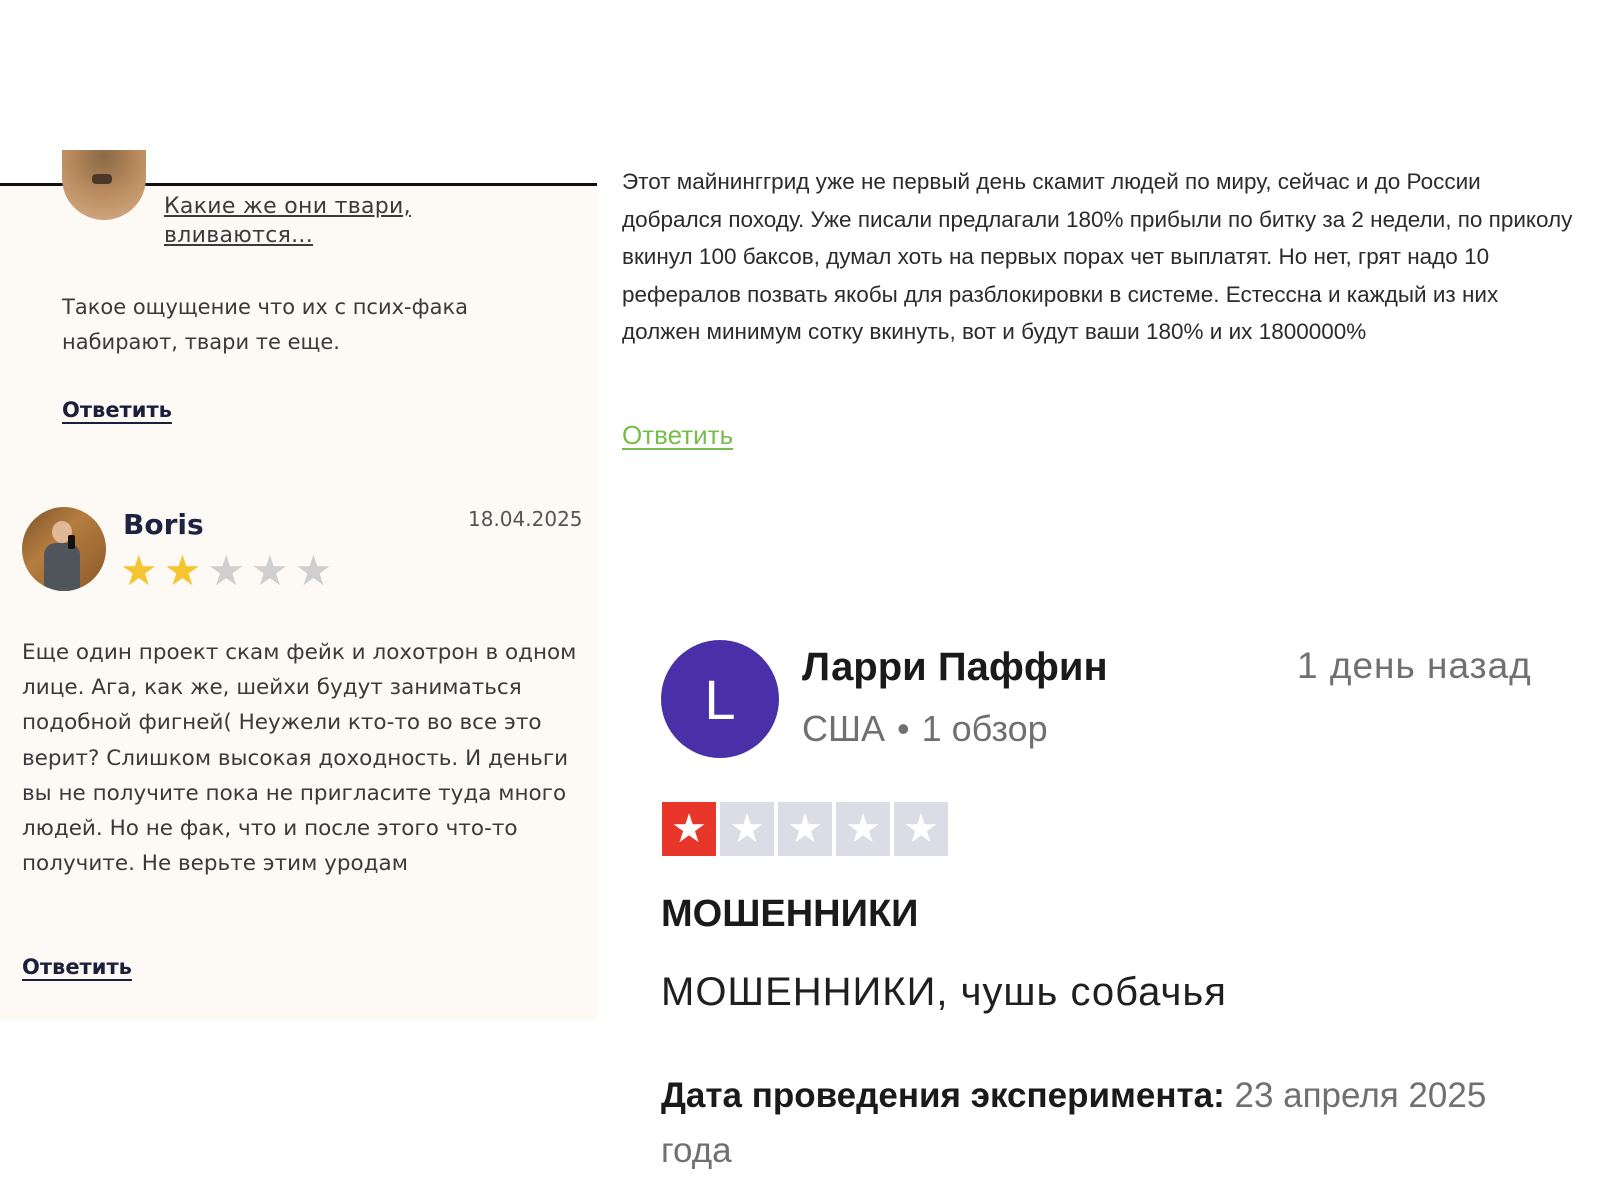 The image size is (1600, 1200). Describe the element at coordinates (1414, 665) in the screenshot. I see `review-time-ago: 1 день назад` at that location.